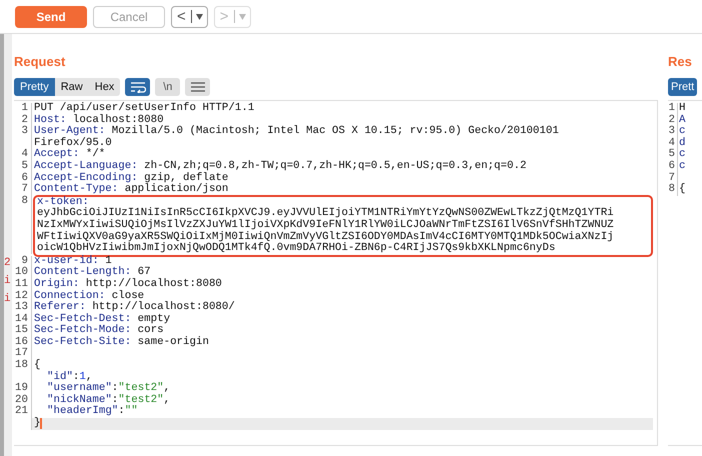 This screenshot has height=456, width=702. What do you see at coordinates (325, 214) in the screenshot?
I see `code-line: eyJhbGciOiJIUzI1NiIsInR5cCI6IkpXVCJ9.eyJVVUlEIjoiYTM1NTRiYmYtYzQwNS00ZWEwLTkzZjQtMzQ1YTRi` at bounding box center [325, 214].